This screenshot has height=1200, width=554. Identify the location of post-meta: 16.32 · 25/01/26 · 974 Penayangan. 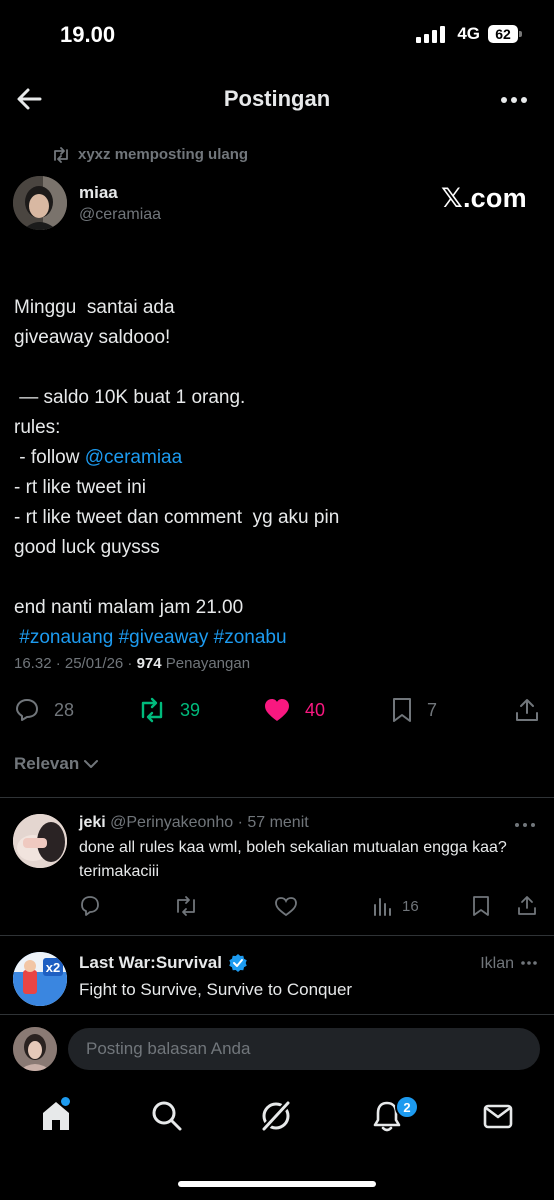
(132, 663).